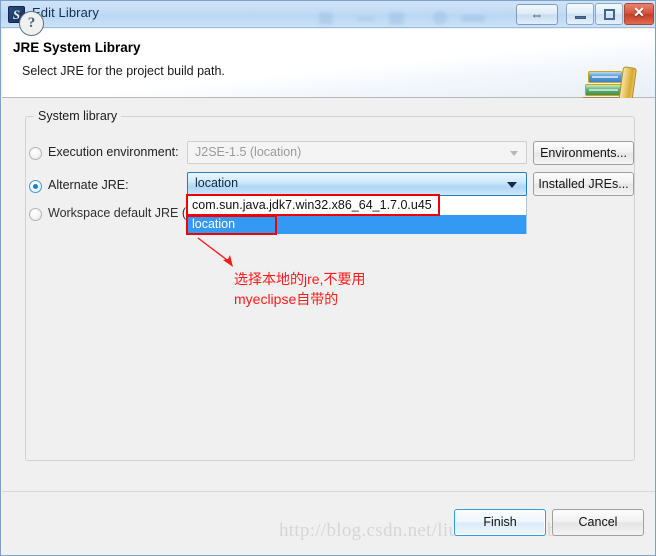  I want to click on page-subtitle: Select JRE for the project build path., so click(123, 71).